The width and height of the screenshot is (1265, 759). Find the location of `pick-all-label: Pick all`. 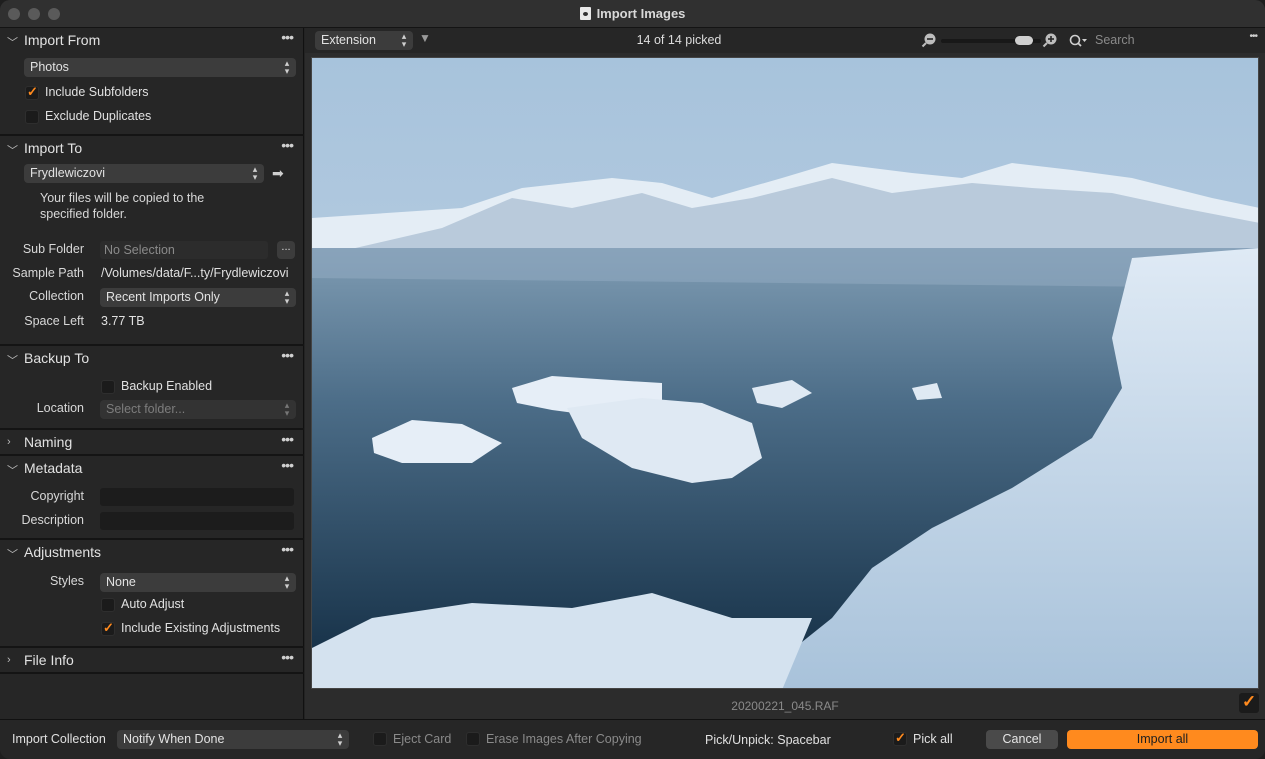

pick-all-label: Pick all is located at coordinates (933, 739).